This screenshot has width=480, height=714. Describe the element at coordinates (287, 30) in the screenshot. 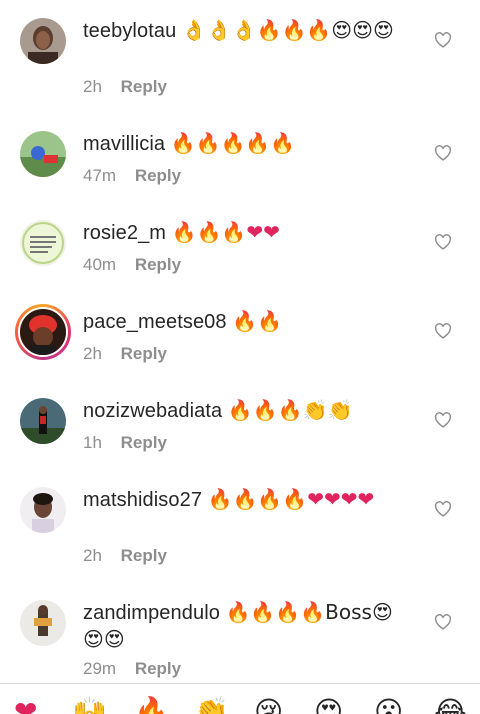

I see `comment-text: 👌👌👌🔥🔥🔥😍😍😍` at that location.